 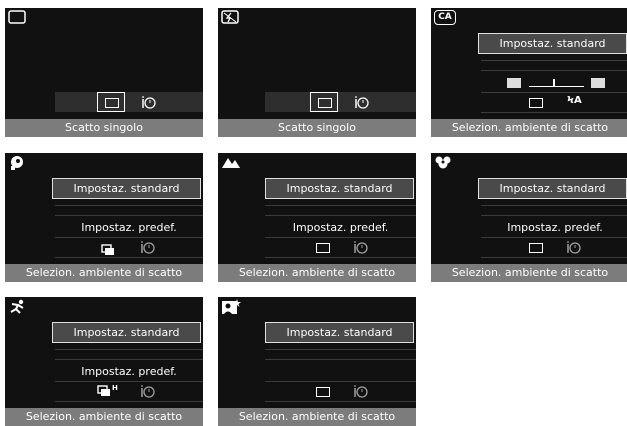 What do you see at coordinates (18, 17) in the screenshot?
I see `full-auto-icon` at bounding box center [18, 17].